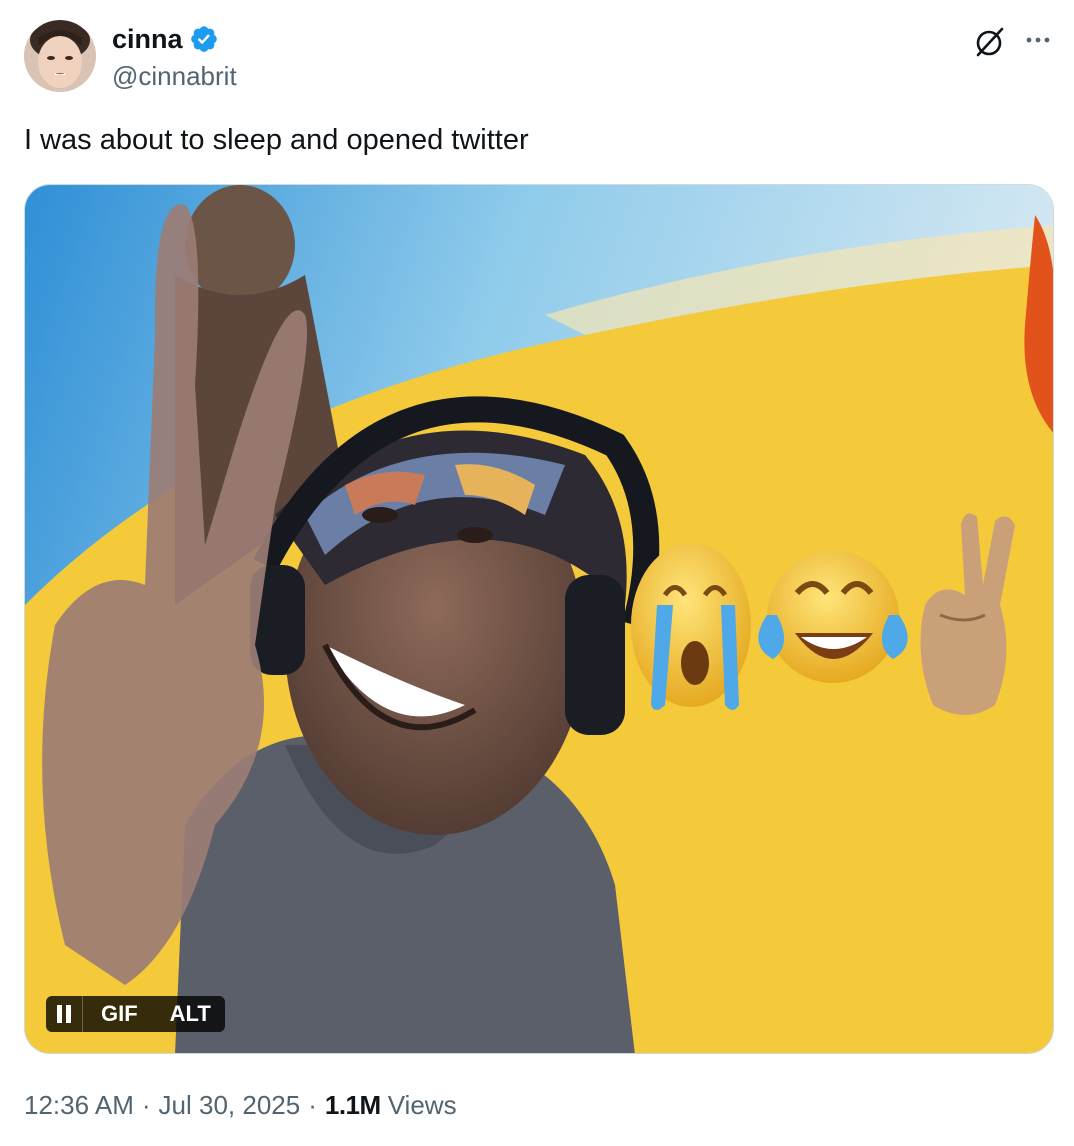 The image size is (1074, 1146). What do you see at coordinates (203, 39) in the screenshot?
I see `verified-badge-icon` at bounding box center [203, 39].